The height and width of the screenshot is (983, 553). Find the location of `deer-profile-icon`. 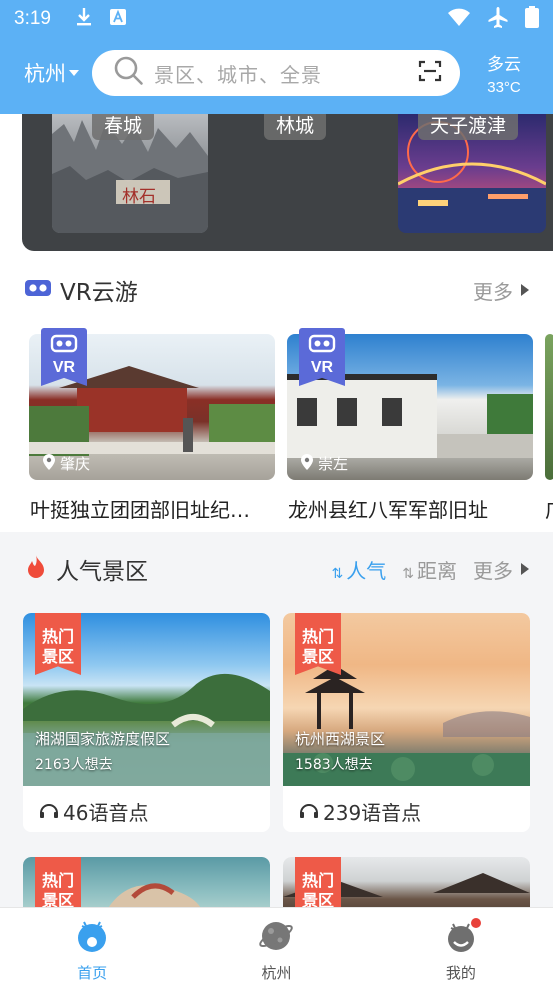

deer-profile-icon is located at coordinates (462, 938).